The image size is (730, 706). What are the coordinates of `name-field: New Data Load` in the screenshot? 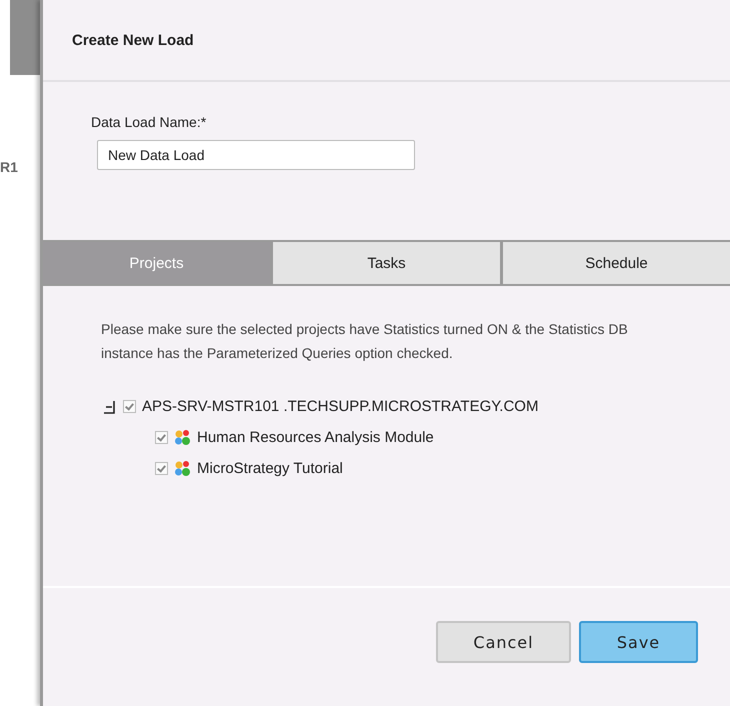 It's located at (256, 155).